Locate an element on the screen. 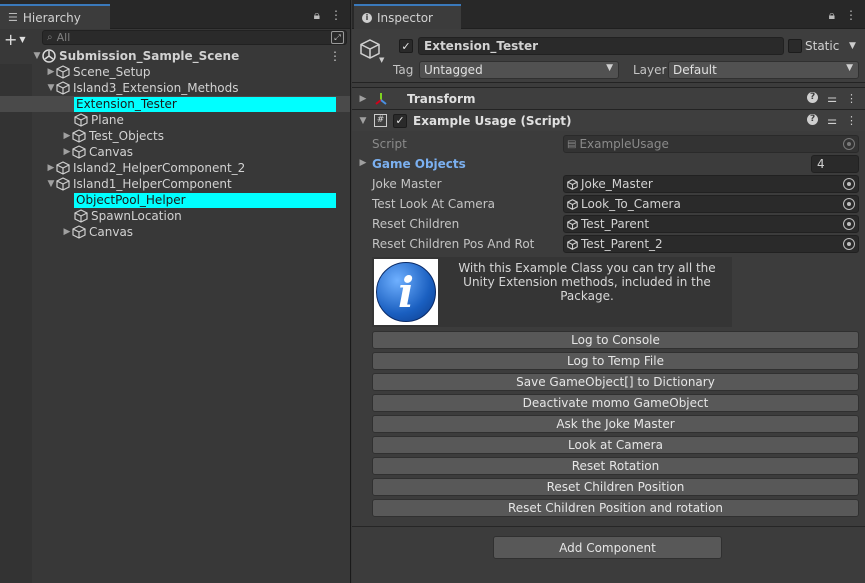 The width and height of the screenshot is (865, 583). log-to-console-button: Log to Console is located at coordinates (615, 340).